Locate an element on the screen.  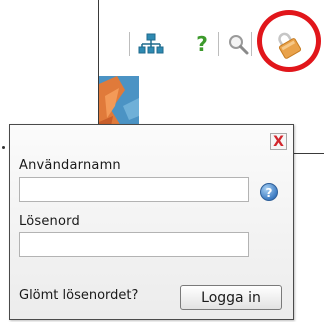
help-icon: ? is located at coordinates (202, 44).